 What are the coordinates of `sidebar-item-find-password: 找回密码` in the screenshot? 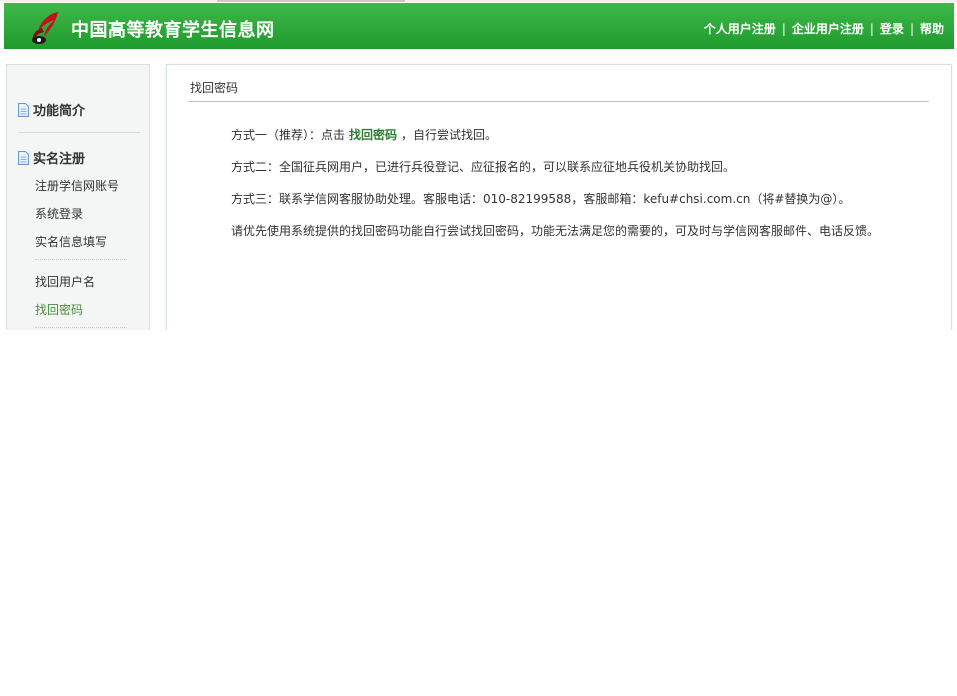 It's located at (59, 309).